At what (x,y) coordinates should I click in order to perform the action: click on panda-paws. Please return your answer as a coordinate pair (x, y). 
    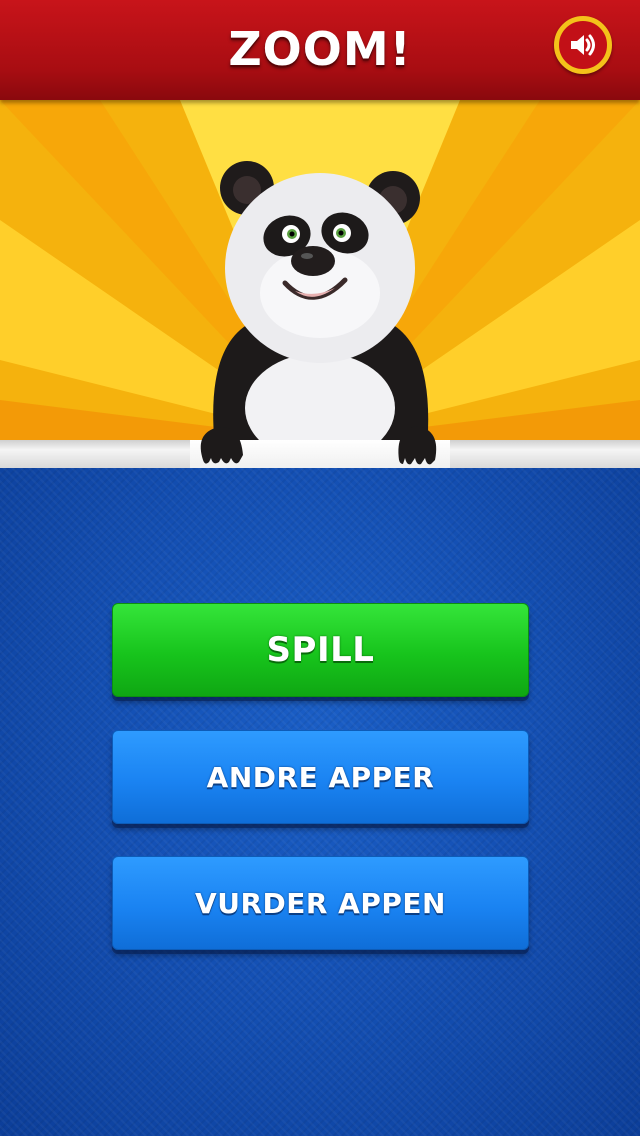
    Looking at the image, I should click on (318, 445).